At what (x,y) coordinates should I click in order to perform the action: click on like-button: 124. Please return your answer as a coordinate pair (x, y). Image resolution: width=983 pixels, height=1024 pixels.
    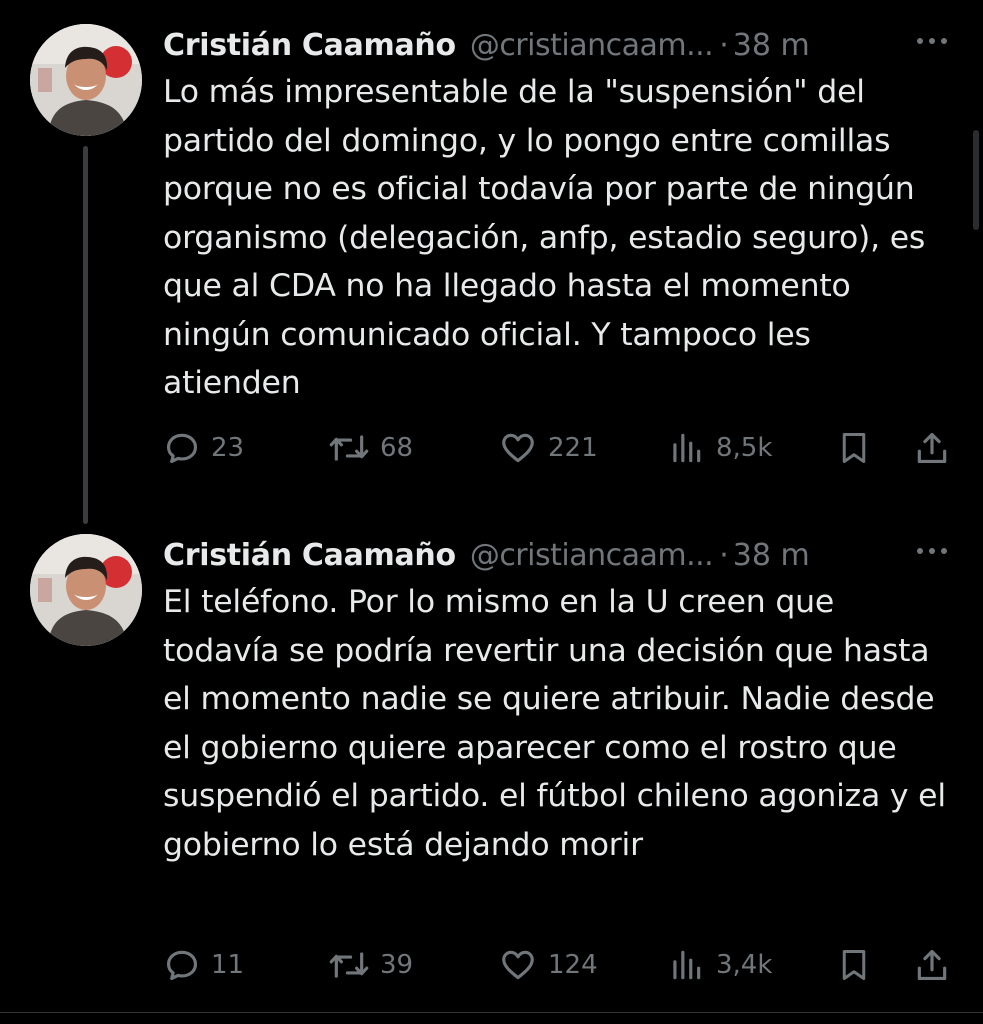
    Looking at the image, I should click on (548, 965).